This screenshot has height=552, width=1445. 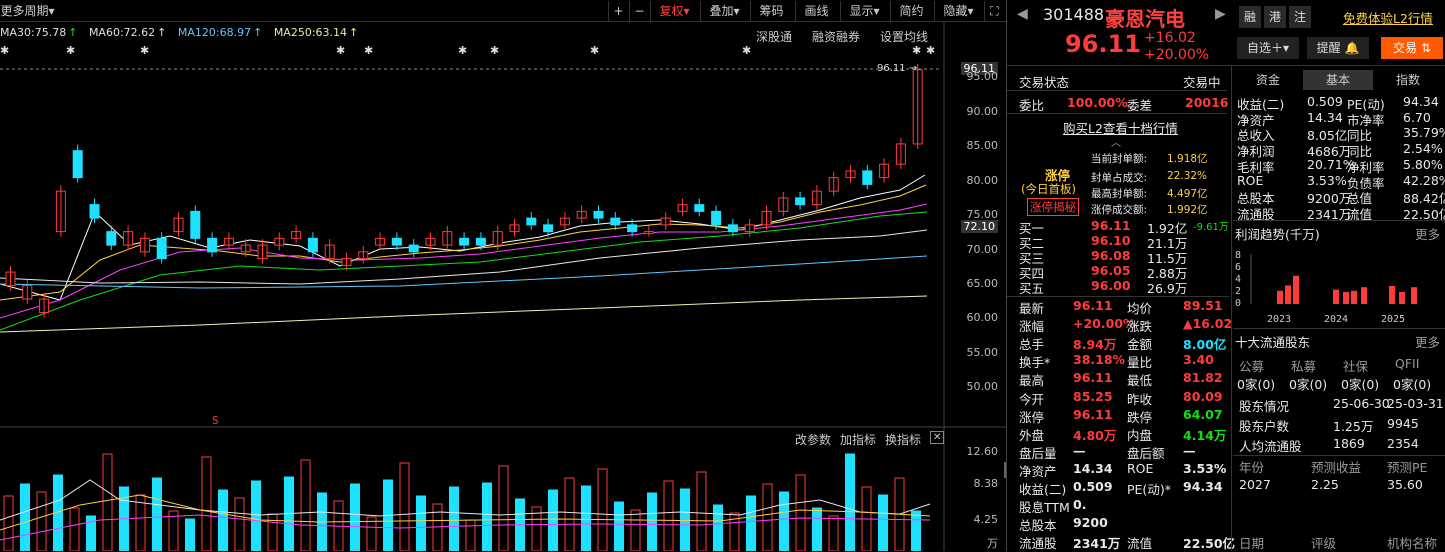 I want to click on fund-value: 14.34, so click(x=1325, y=117).